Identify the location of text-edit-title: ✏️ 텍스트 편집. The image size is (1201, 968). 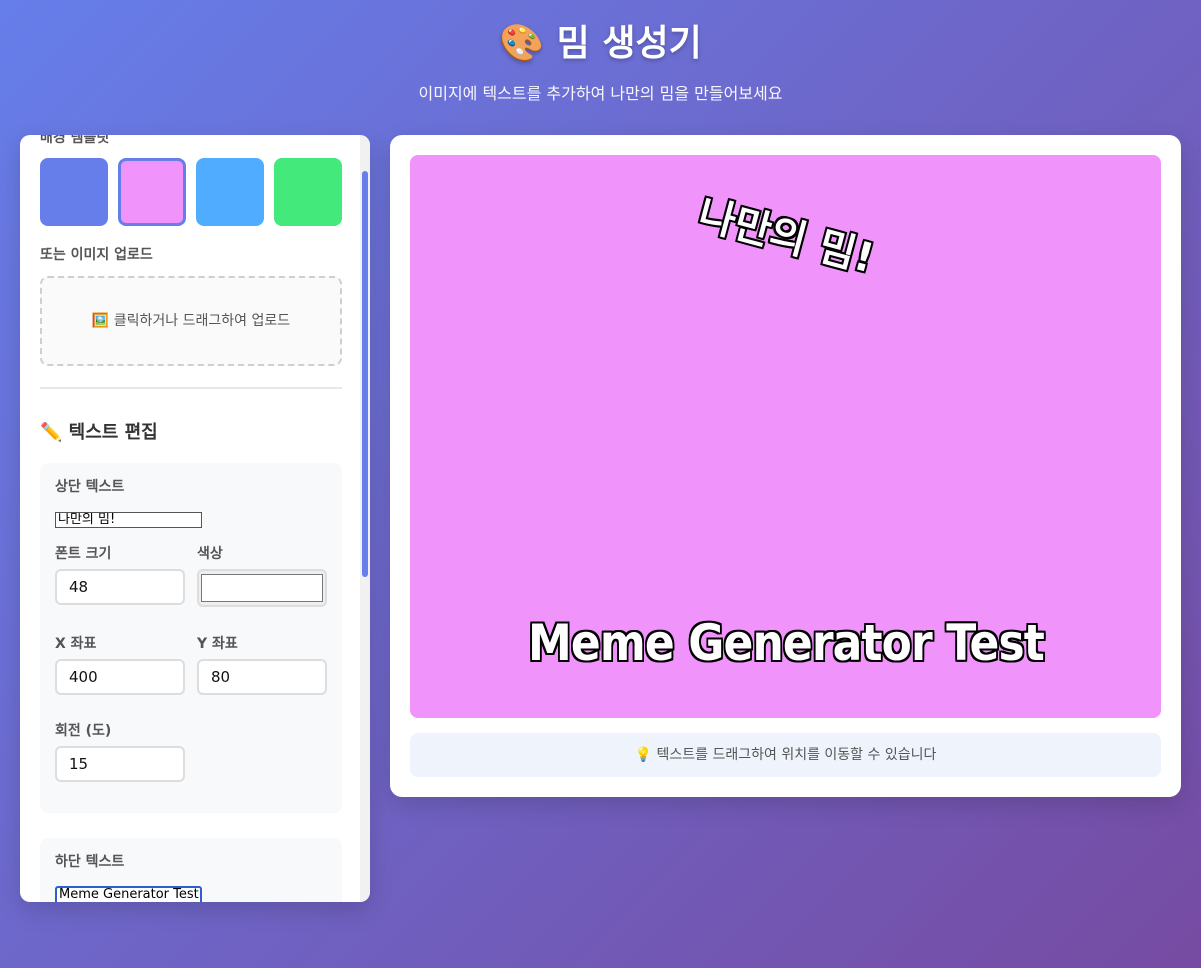
(99, 432).